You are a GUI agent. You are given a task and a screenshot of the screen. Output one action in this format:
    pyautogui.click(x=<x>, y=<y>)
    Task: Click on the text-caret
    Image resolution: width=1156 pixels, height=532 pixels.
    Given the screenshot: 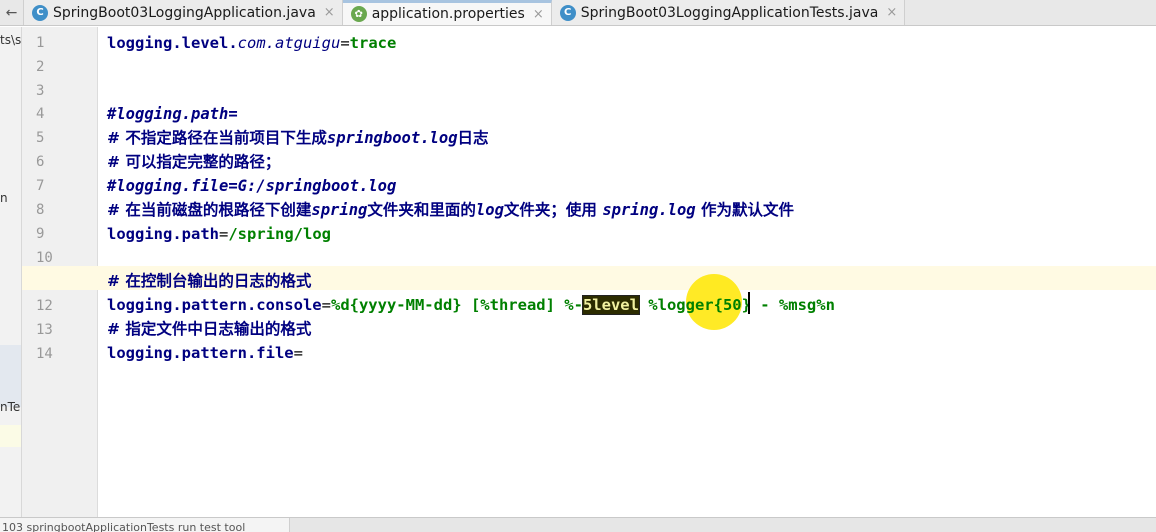 What is the action you would take?
    pyautogui.click(x=749, y=303)
    